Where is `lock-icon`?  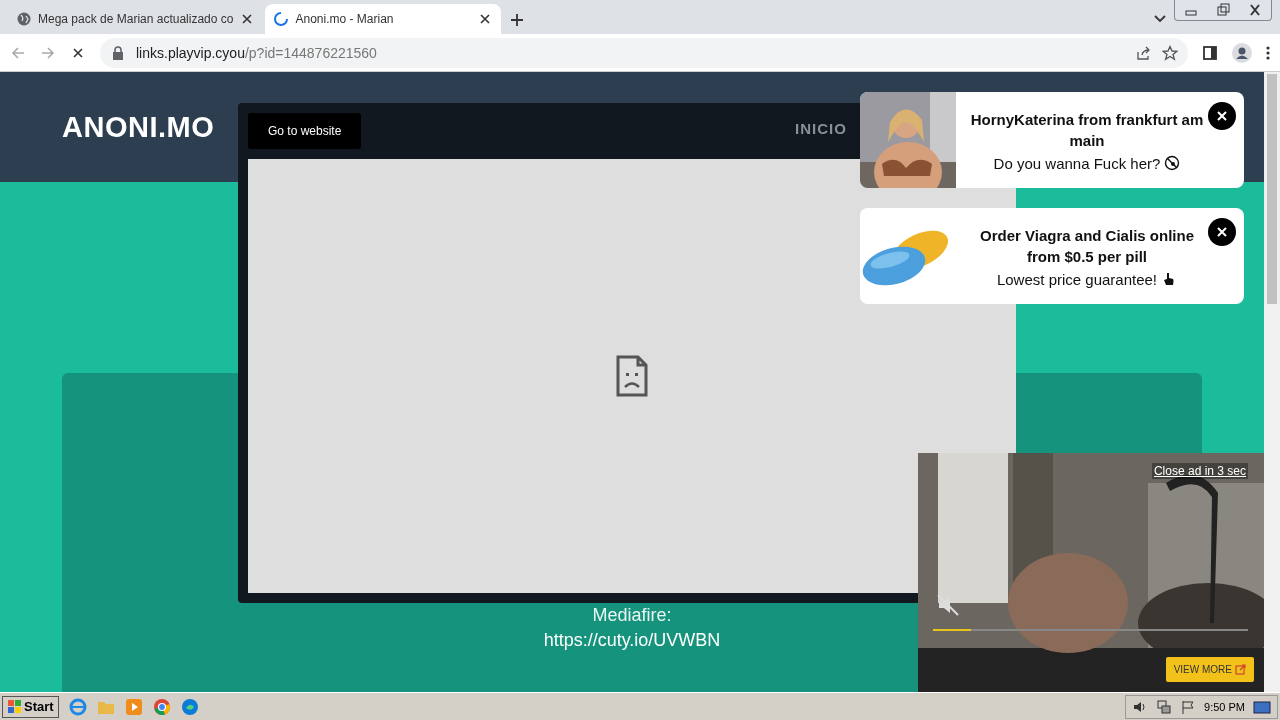
lock-icon is located at coordinates (118, 52).